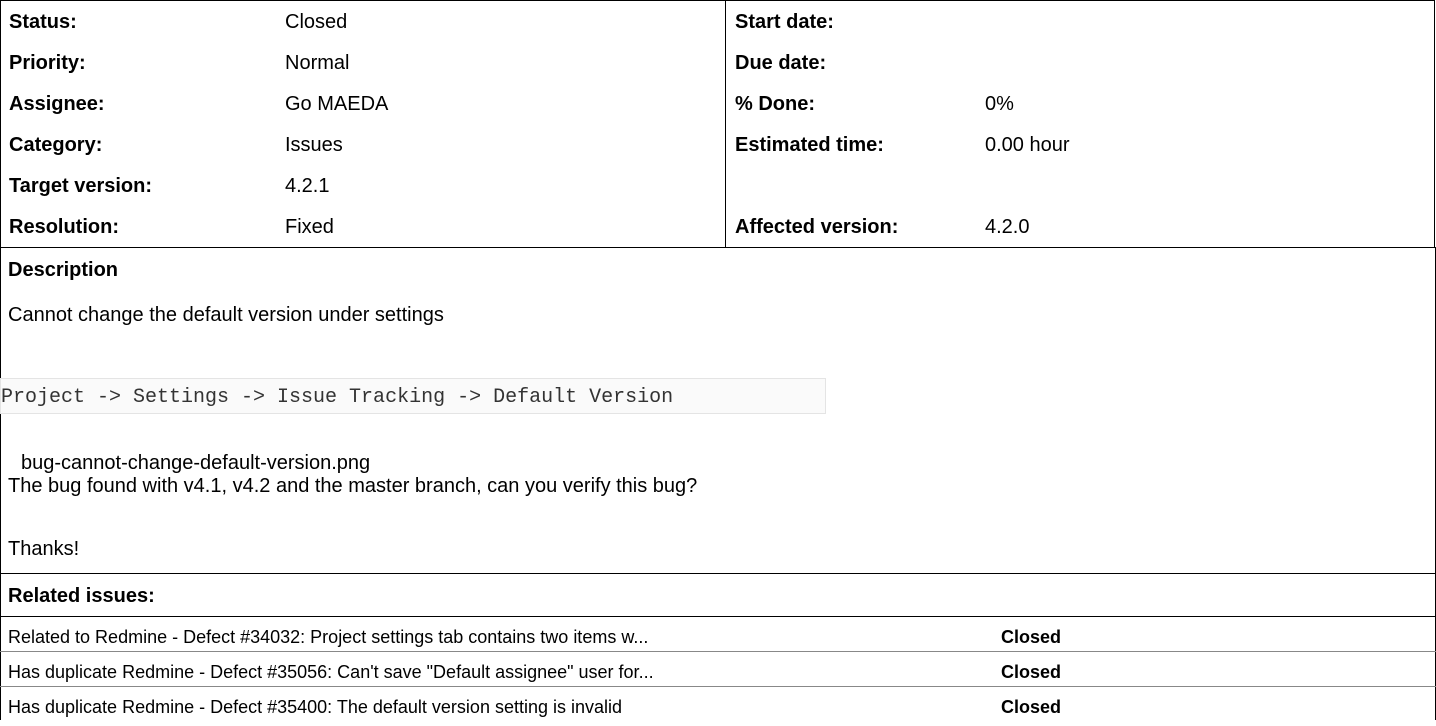 The width and height of the screenshot is (1436, 726). What do you see at coordinates (43, 22) in the screenshot?
I see `attribute-label: Status:` at bounding box center [43, 22].